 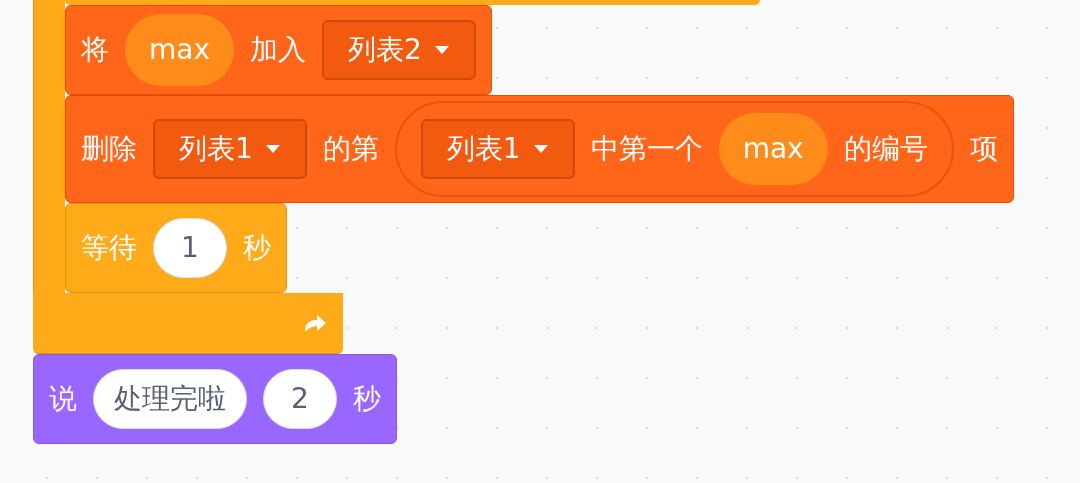 I want to click on number-input: 1, so click(x=190, y=248).